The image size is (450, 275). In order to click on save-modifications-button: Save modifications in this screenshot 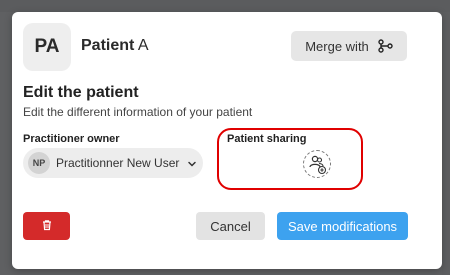, I will do `click(342, 226)`.